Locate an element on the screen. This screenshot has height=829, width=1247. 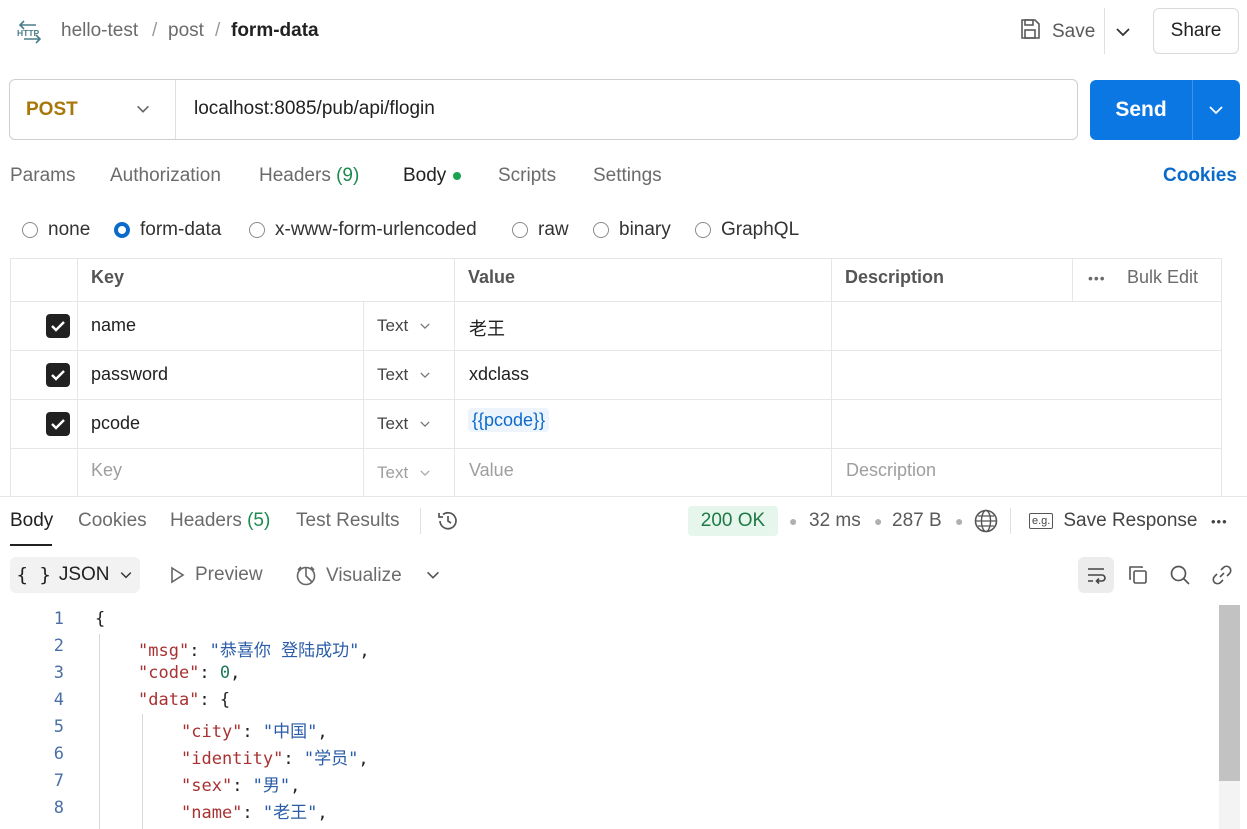
json-string: "恭喜你 登陆成功" is located at coordinates (284, 651).